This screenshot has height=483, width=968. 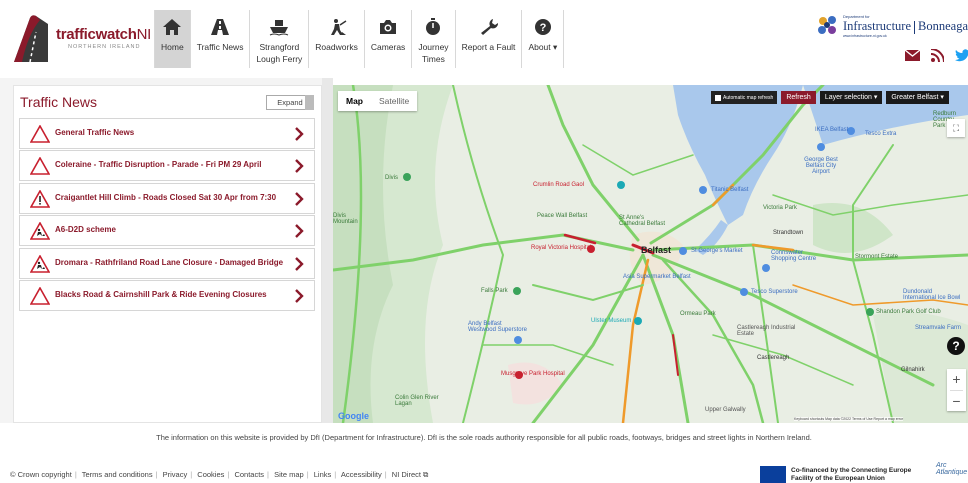 What do you see at coordinates (877, 257) in the screenshot?
I see `map-label: Stormont Estate` at bounding box center [877, 257].